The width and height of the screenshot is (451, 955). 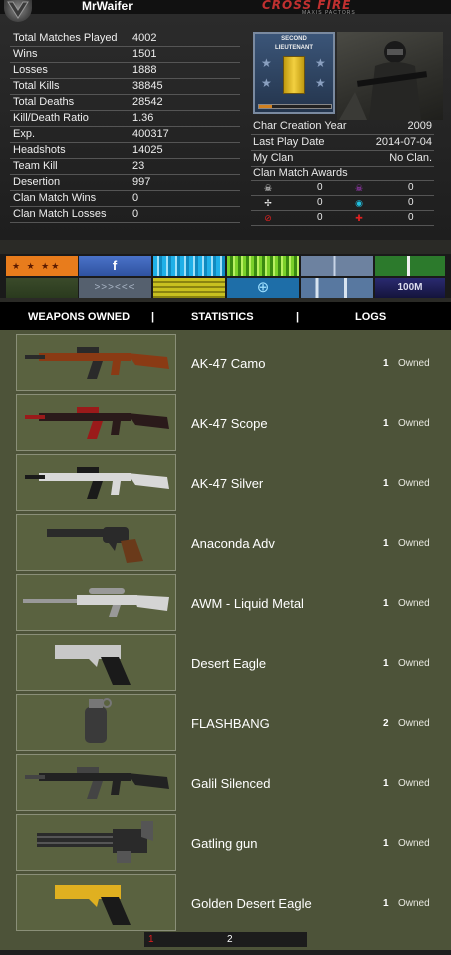 What do you see at coordinates (125, 87) in the screenshot?
I see `stat-row: Total Kills 38845` at bounding box center [125, 87].